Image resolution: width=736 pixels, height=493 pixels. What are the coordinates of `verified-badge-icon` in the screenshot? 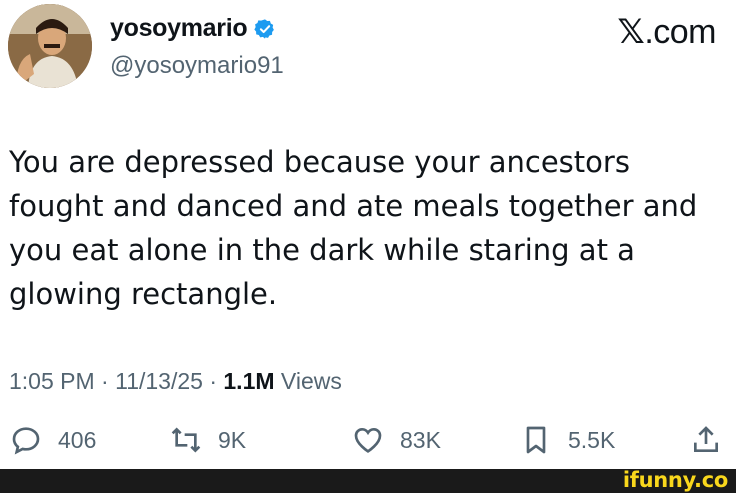 It's located at (264, 28).